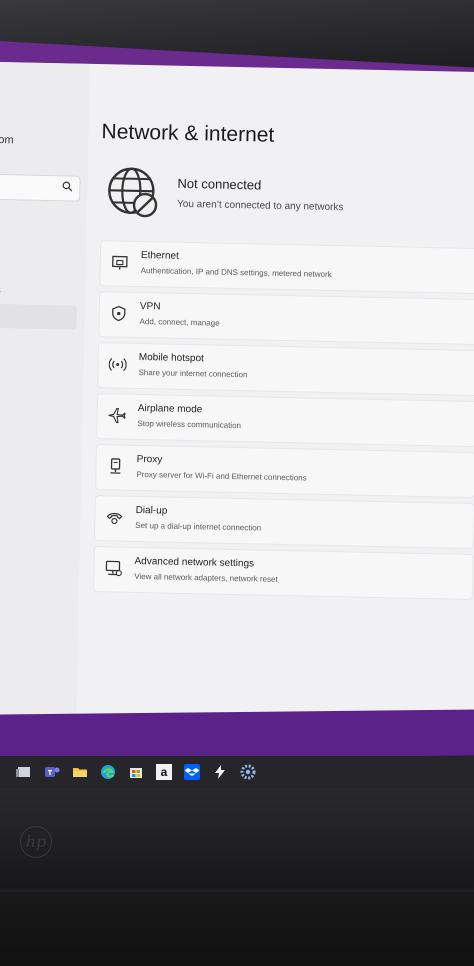 The width and height of the screenshot is (474, 966). Describe the element at coordinates (133, 192) in the screenshot. I see `globe-disconnected-icon` at that location.